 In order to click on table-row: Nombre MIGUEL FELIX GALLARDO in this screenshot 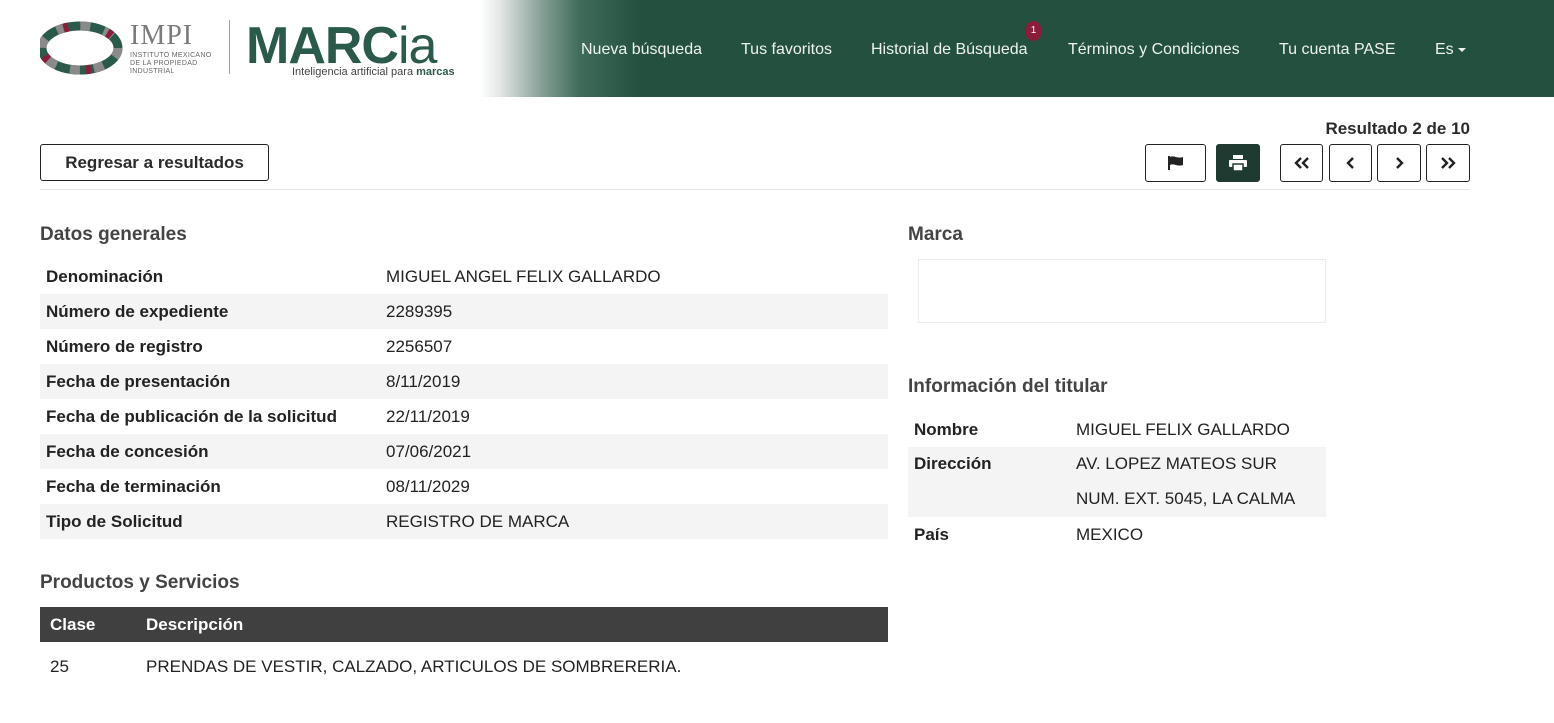, I will do `click(1117, 429)`.